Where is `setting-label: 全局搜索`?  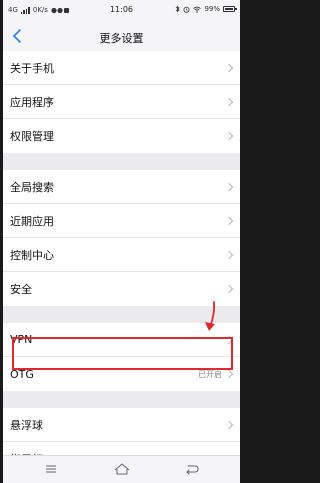 setting-label: 全局搜索 is located at coordinates (32, 187).